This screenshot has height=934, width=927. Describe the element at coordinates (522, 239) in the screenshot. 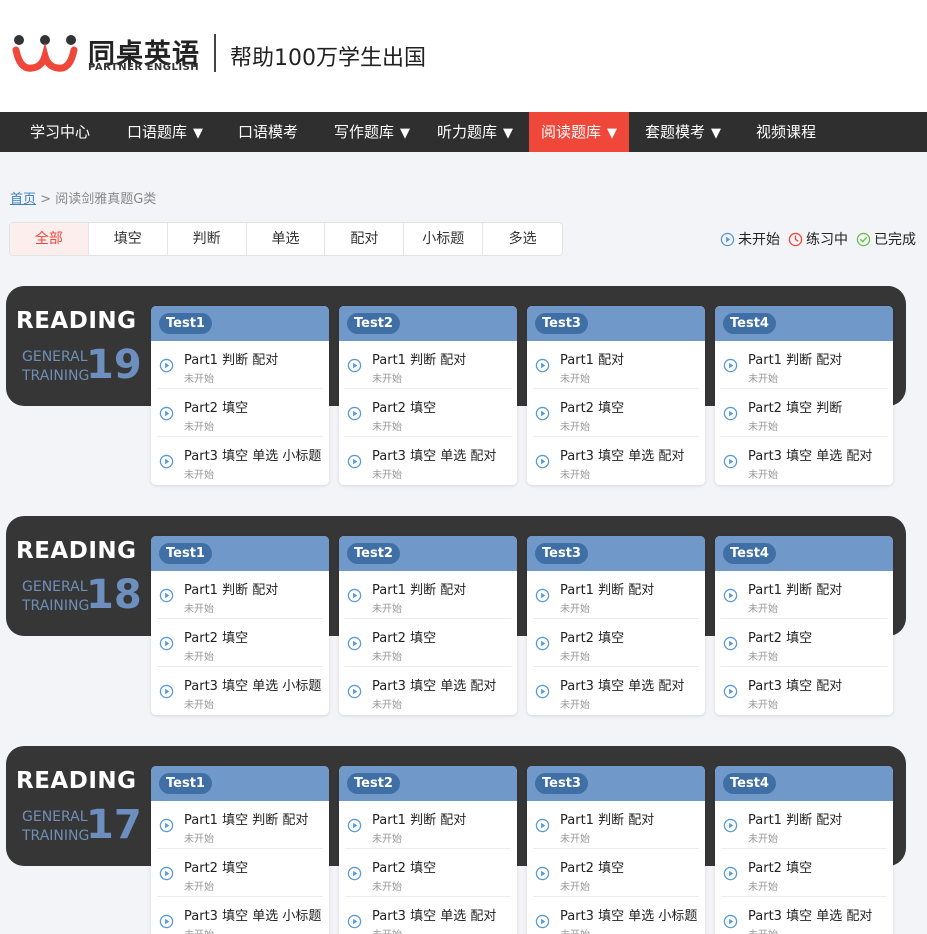

I see `filter-multiple-choice: 多选` at that location.